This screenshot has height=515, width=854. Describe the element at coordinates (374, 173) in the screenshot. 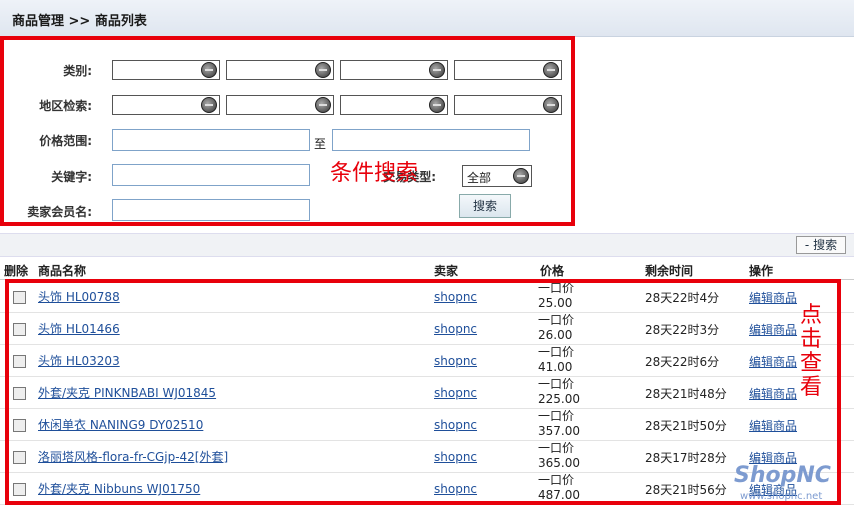

I see `search-annotation: 条件搜索` at that location.